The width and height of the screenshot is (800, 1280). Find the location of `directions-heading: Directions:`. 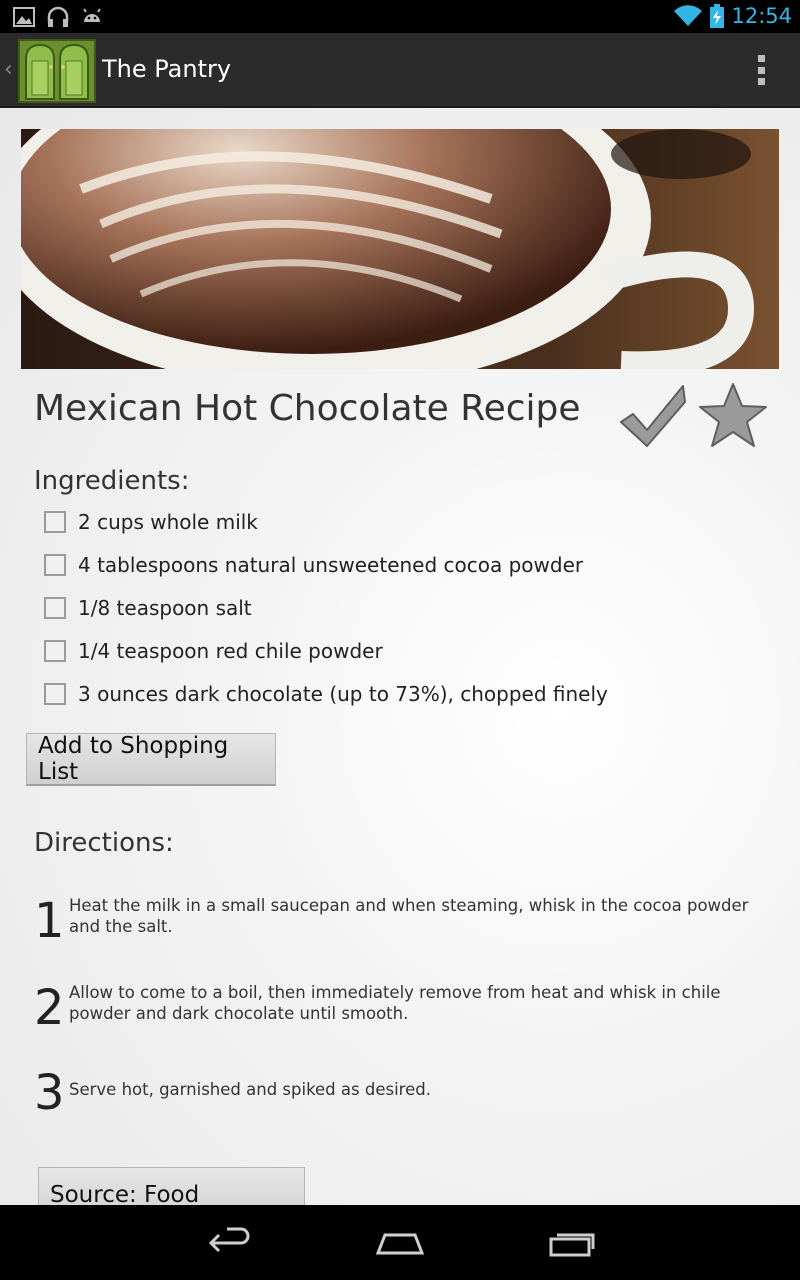

directions-heading: Directions: is located at coordinates (104, 843).